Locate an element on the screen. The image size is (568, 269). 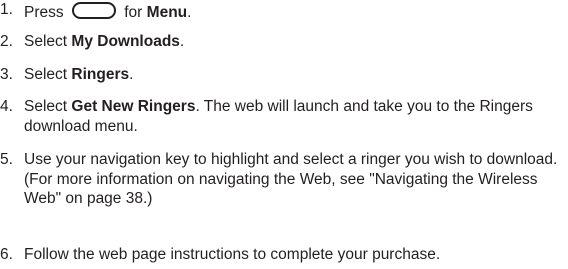
menu-label: Menu is located at coordinates (167, 12).